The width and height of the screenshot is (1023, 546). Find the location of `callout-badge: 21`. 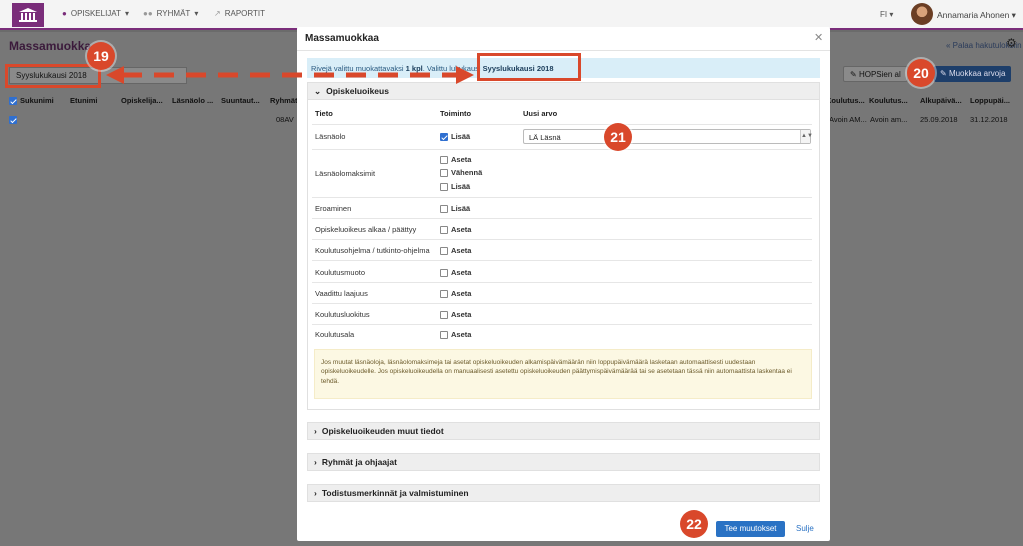

callout-badge: 21 is located at coordinates (618, 137).